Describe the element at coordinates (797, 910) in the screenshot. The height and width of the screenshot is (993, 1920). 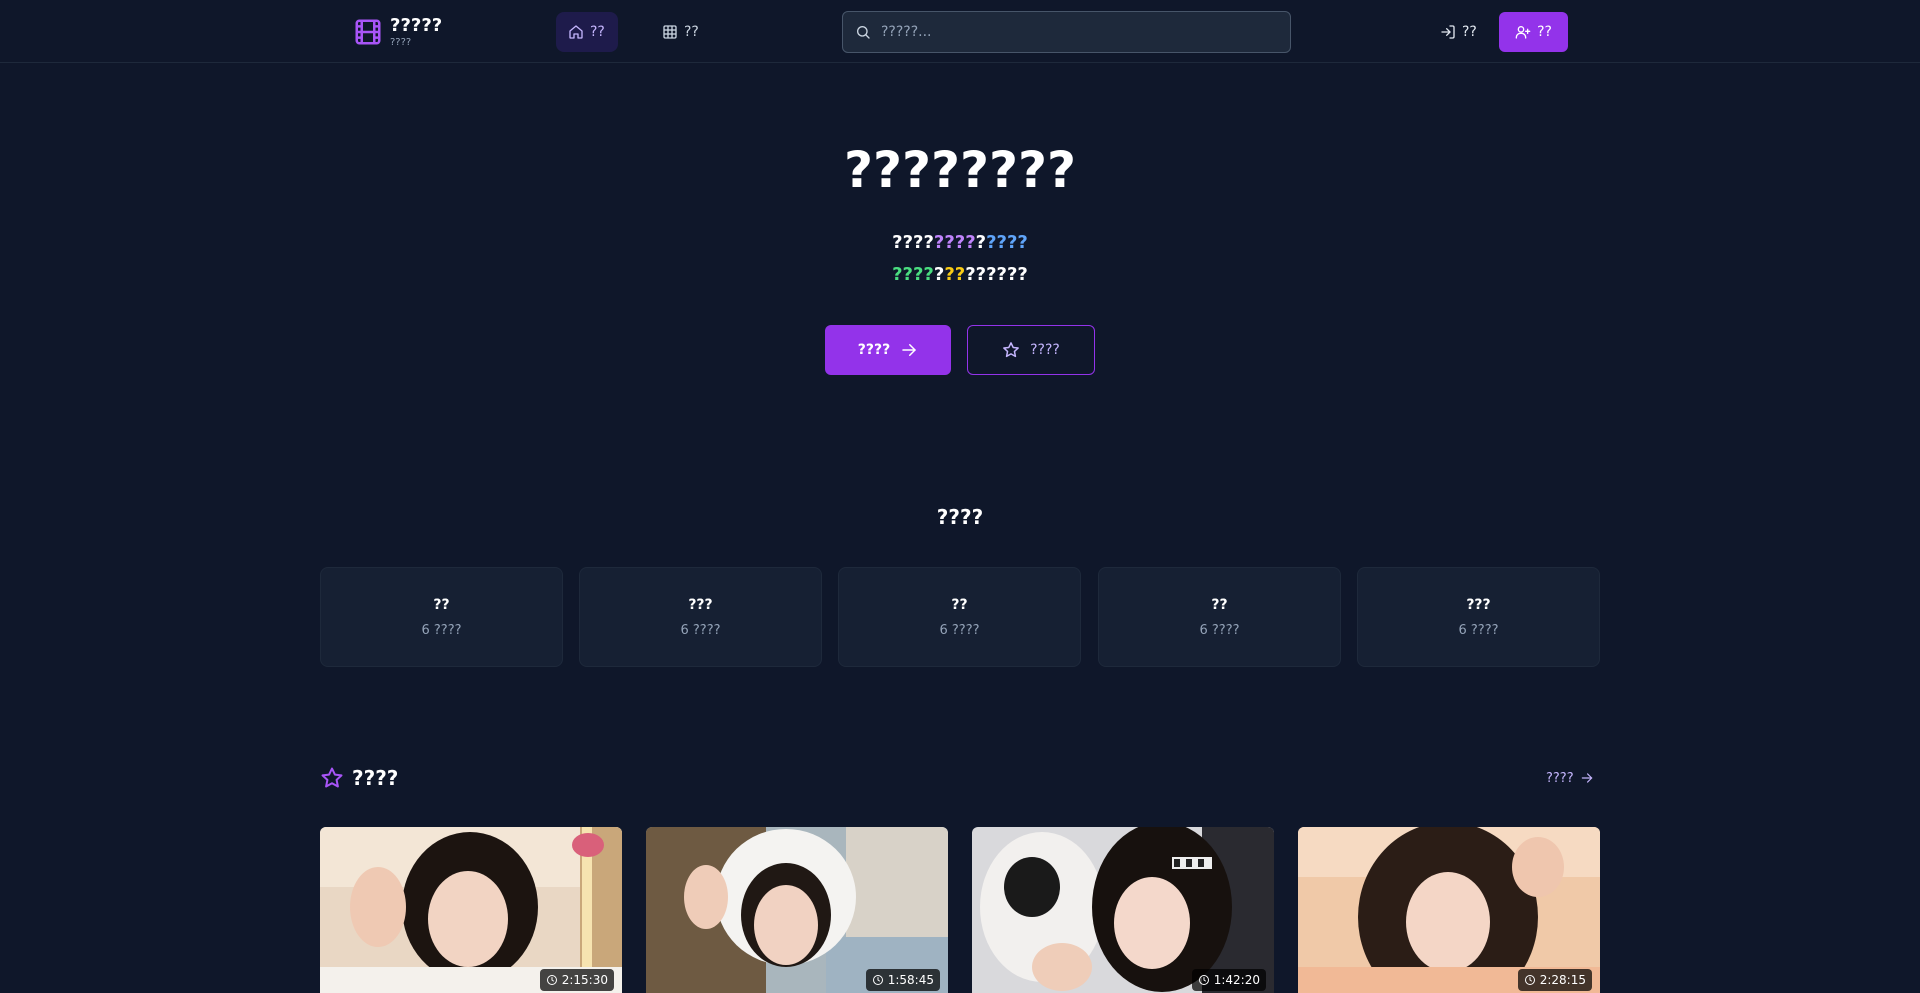
I see `video-card: 1:58:45` at that location.